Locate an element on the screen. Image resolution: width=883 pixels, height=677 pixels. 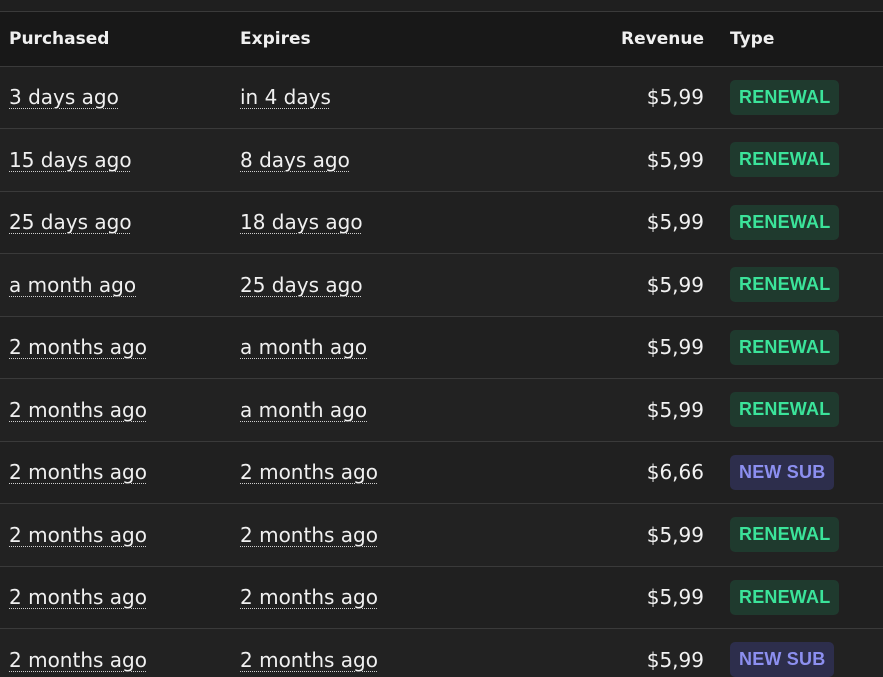
expires-cell: 8 days ago is located at coordinates (400, 160).